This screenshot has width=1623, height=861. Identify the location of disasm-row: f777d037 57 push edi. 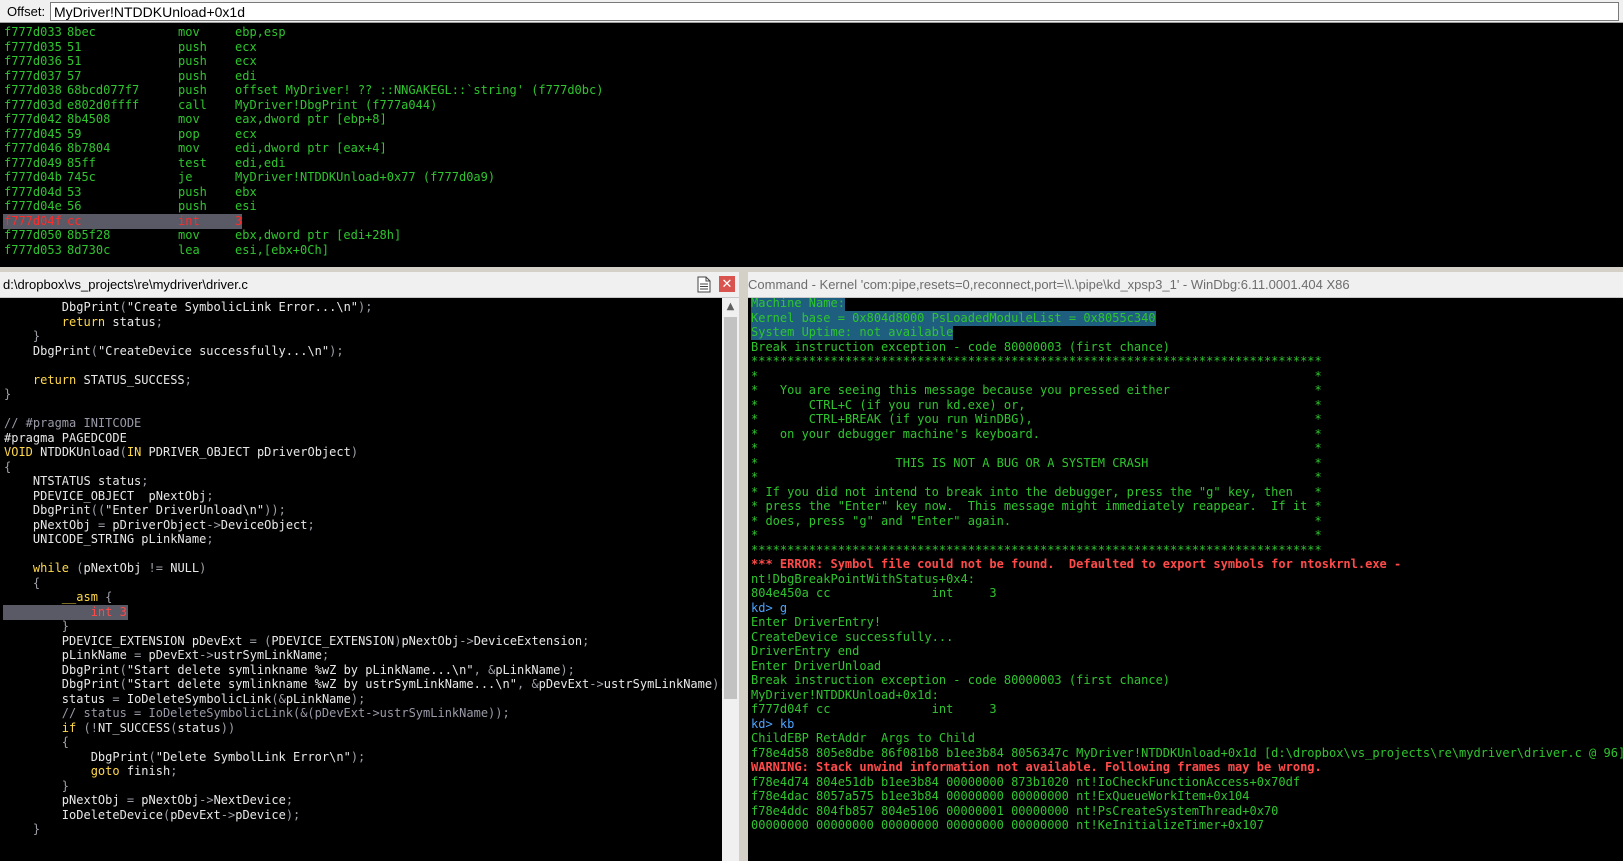
(811, 76).